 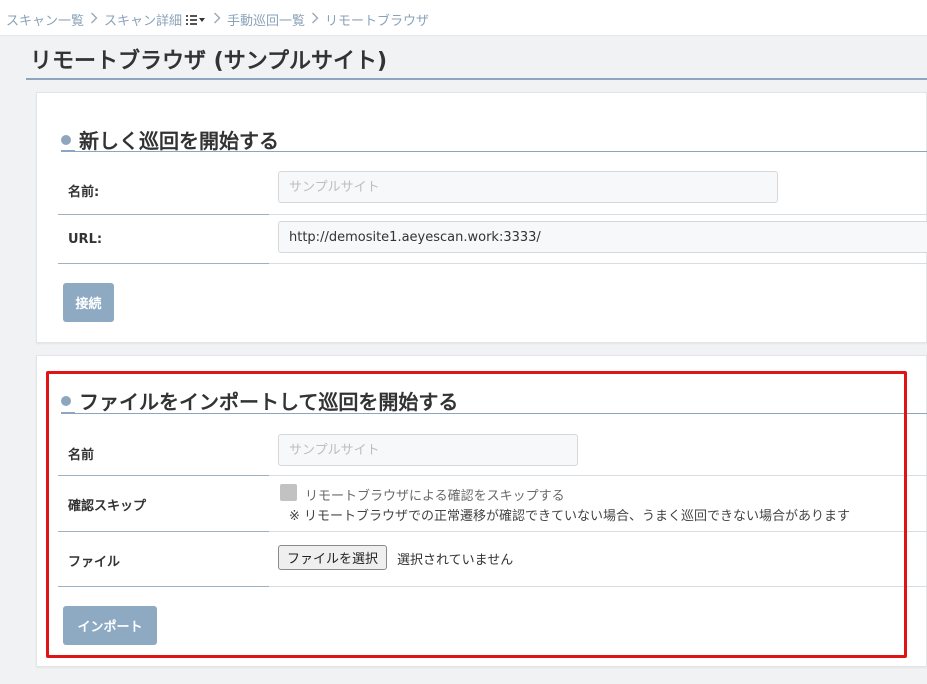 What do you see at coordinates (269, 402) in the screenshot?
I see `import-section-title: ファイルをインポートして巡回を開始する` at bounding box center [269, 402].